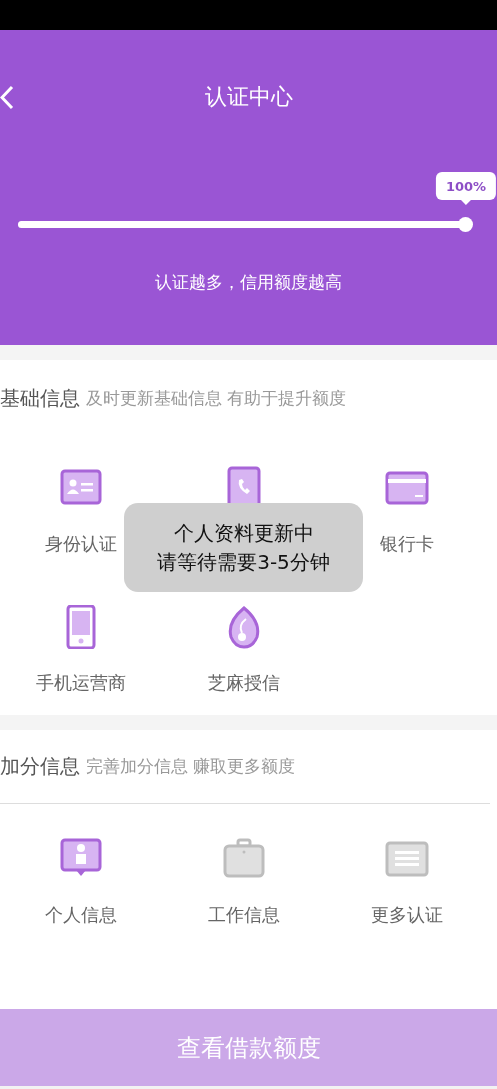  Describe the element at coordinates (40, 398) in the screenshot. I see `section-title: 基础信息` at that location.